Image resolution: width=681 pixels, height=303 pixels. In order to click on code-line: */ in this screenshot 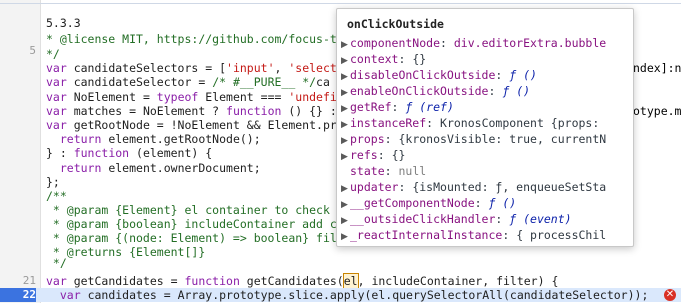, I will do `click(340, 263)`.